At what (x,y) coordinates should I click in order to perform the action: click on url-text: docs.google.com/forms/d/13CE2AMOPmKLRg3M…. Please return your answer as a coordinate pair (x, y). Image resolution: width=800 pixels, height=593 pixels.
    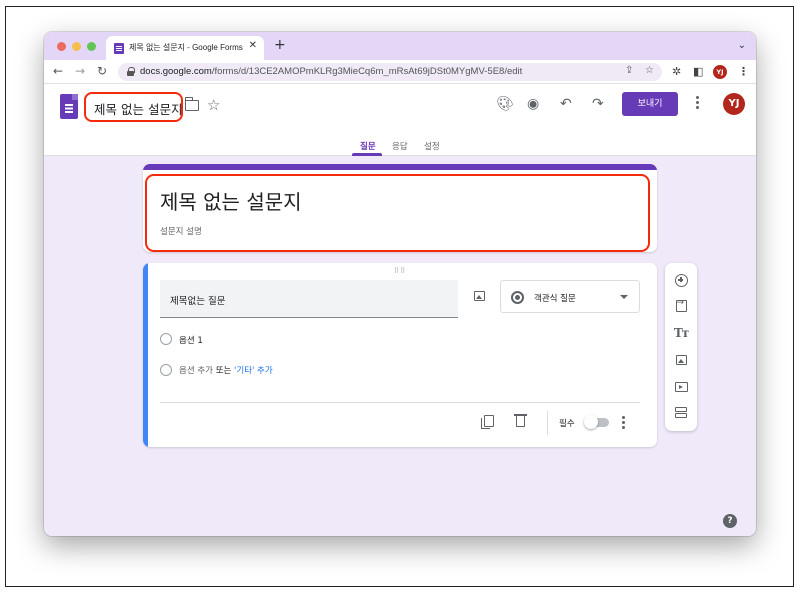
    Looking at the image, I should click on (331, 71).